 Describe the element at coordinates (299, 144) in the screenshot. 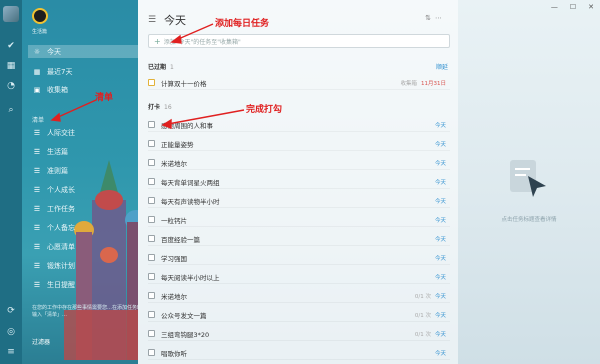

I see `task-row: 正能量姿势 今天` at that location.